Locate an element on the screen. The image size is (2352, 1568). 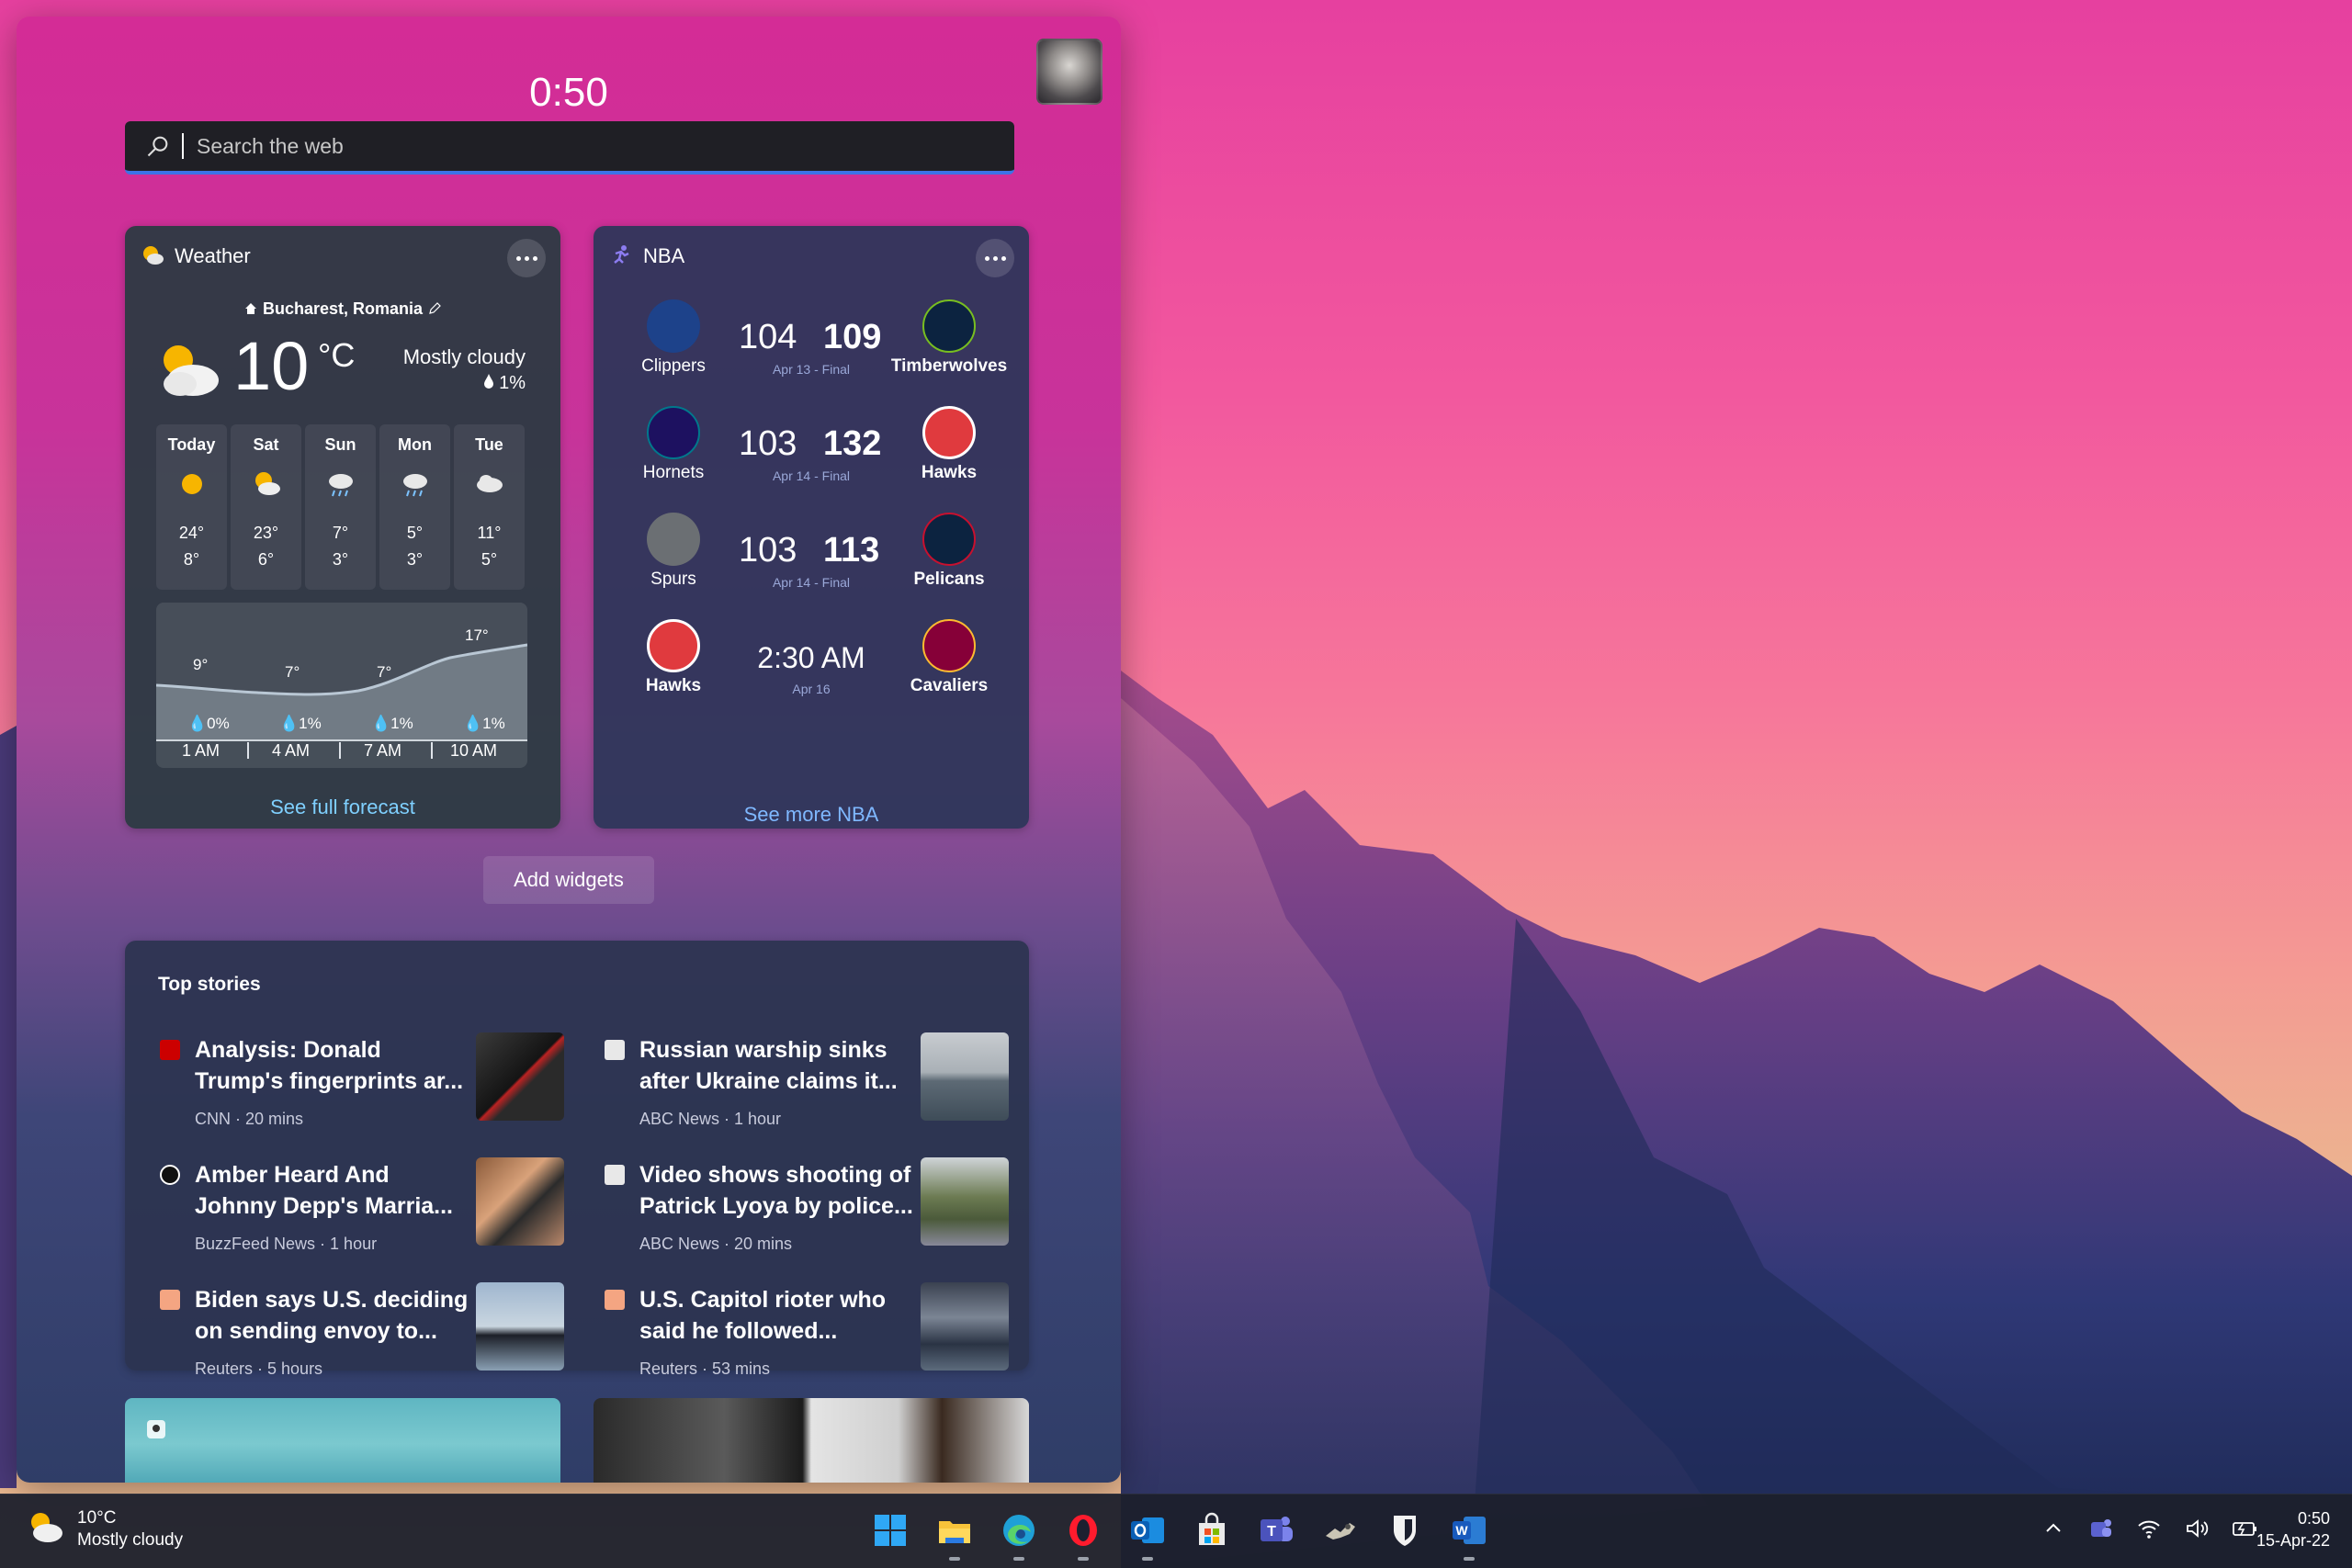
chevron-up-icon is located at coordinates (2053, 1529).